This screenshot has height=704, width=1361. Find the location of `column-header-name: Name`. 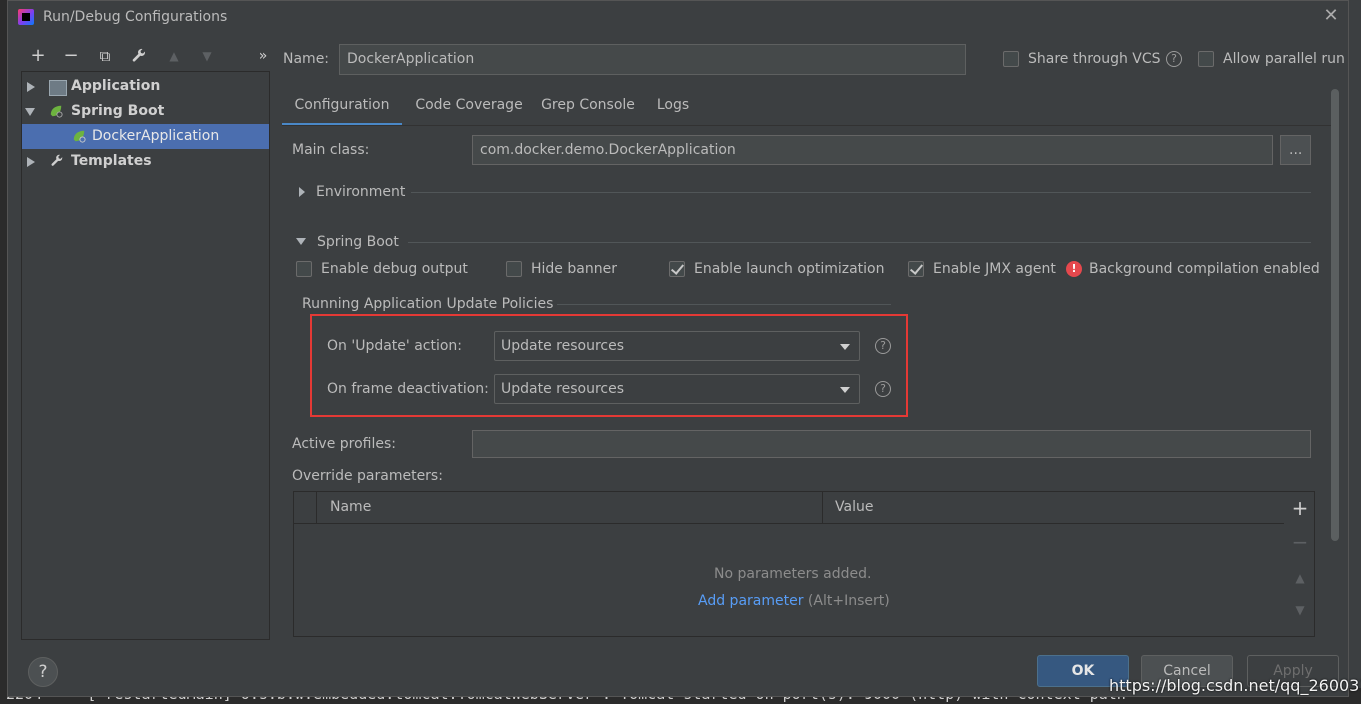

column-header-name: Name is located at coordinates (350, 507).